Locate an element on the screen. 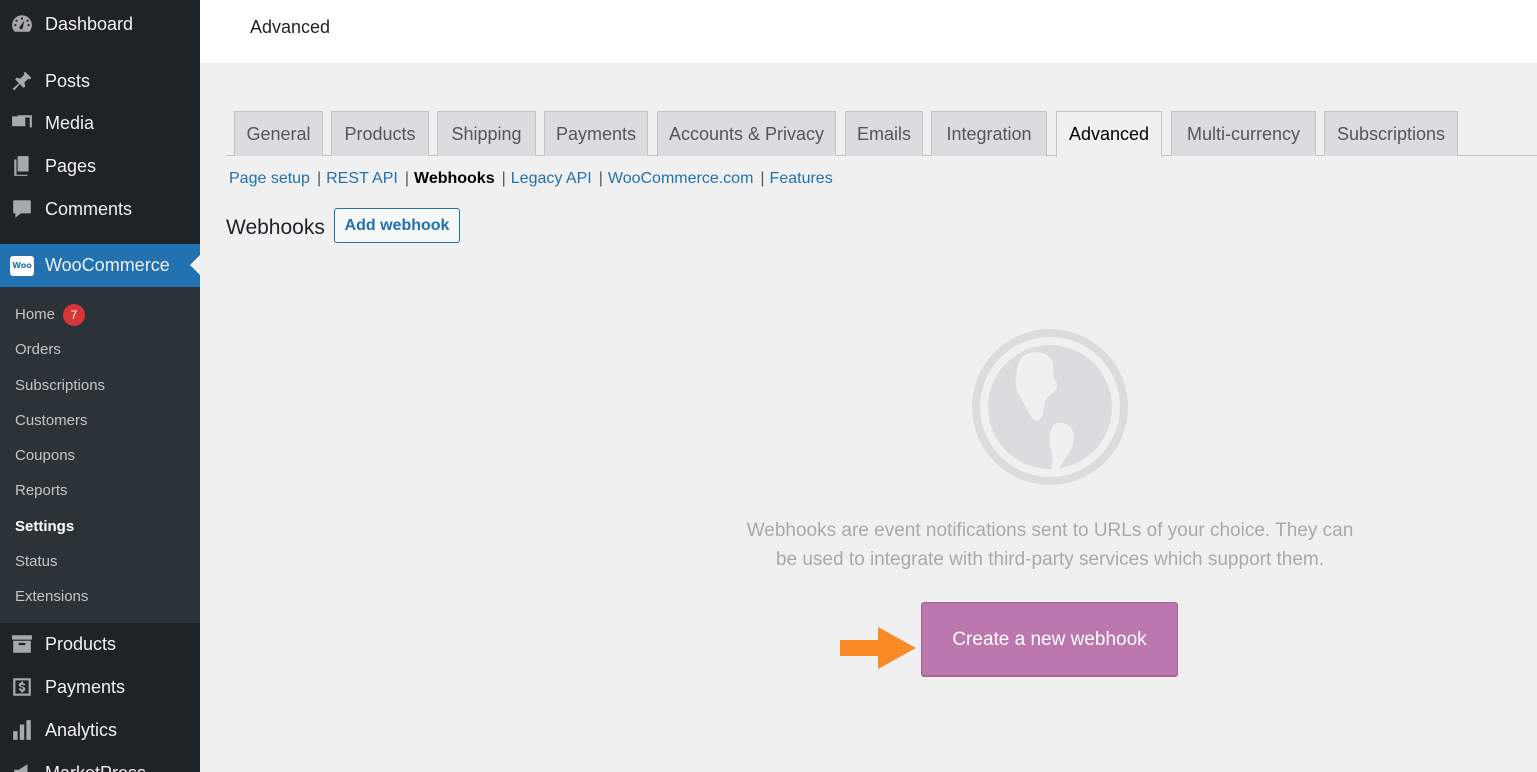 The image size is (1537, 772). notification-badge: 7 is located at coordinates (74, 314).